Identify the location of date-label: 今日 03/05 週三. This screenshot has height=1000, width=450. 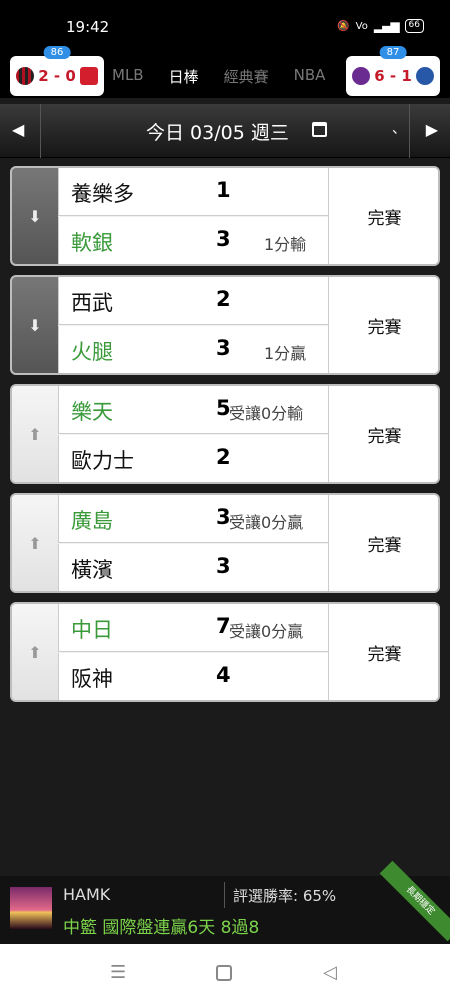
(217, 131).